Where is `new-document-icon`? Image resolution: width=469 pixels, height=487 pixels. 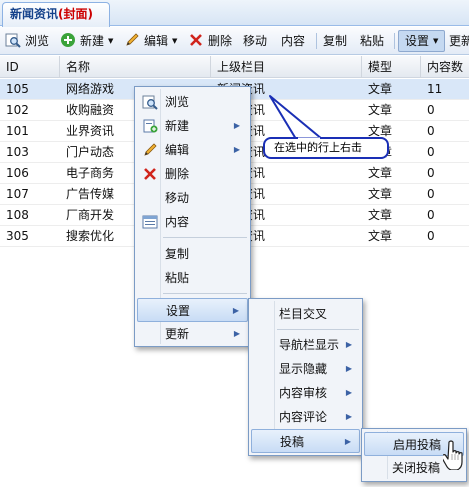 new-document-icon is located at coordinates (150, 126).